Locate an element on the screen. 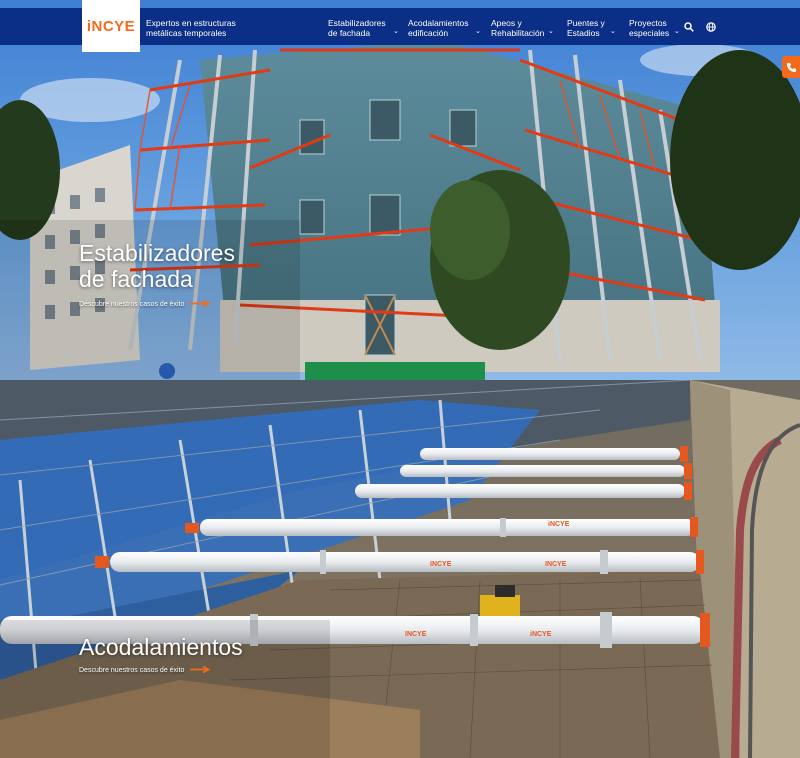  panel-link-facade: Descubre nuestros casos de éxito is located at coordinates (145, 304).